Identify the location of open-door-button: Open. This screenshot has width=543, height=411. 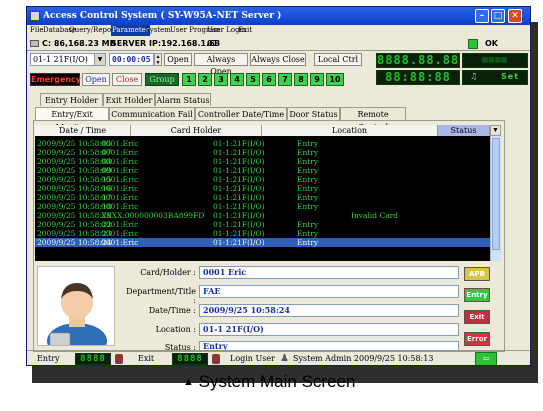
(96, 79).